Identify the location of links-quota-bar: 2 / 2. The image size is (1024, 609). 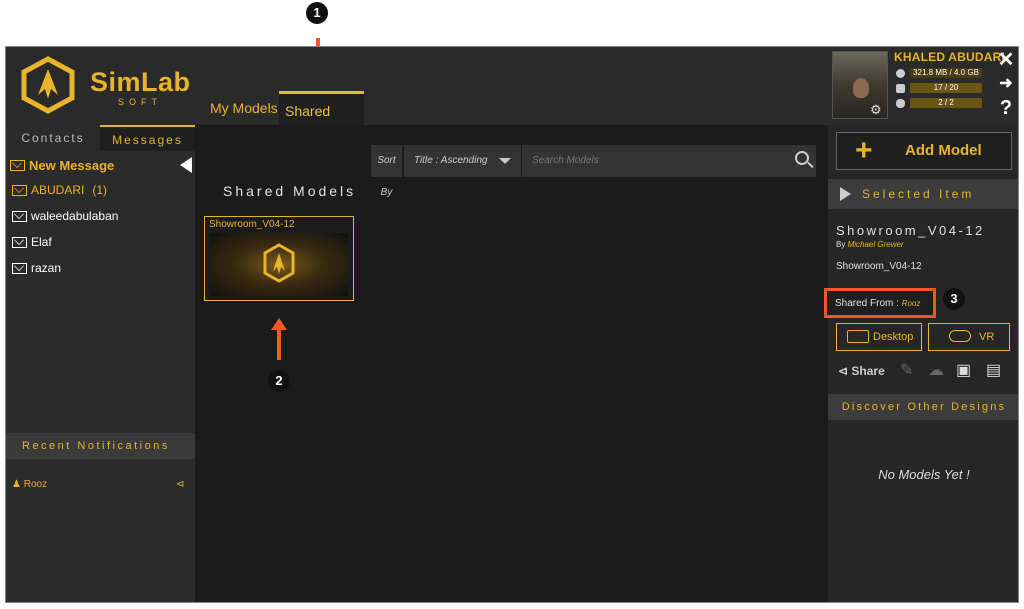
(946, 103).